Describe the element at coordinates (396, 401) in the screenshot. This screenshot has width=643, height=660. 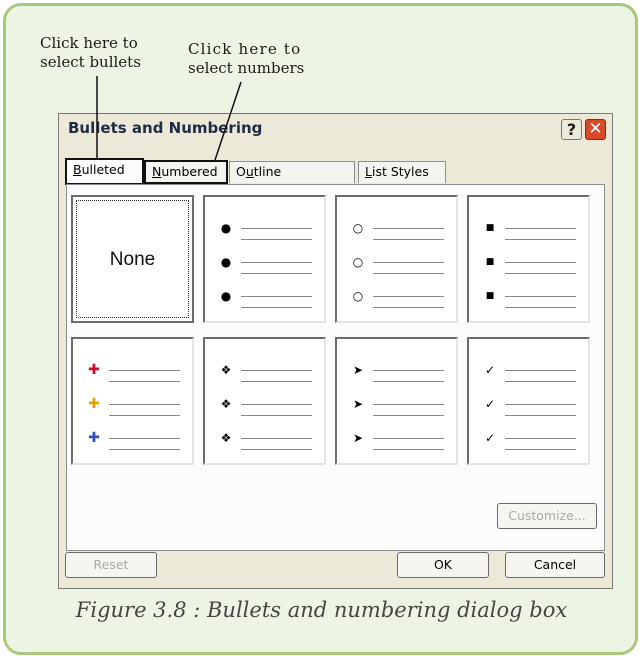
I see `style-arrowhead-cell: ➤ ➤ ➤` at that location.